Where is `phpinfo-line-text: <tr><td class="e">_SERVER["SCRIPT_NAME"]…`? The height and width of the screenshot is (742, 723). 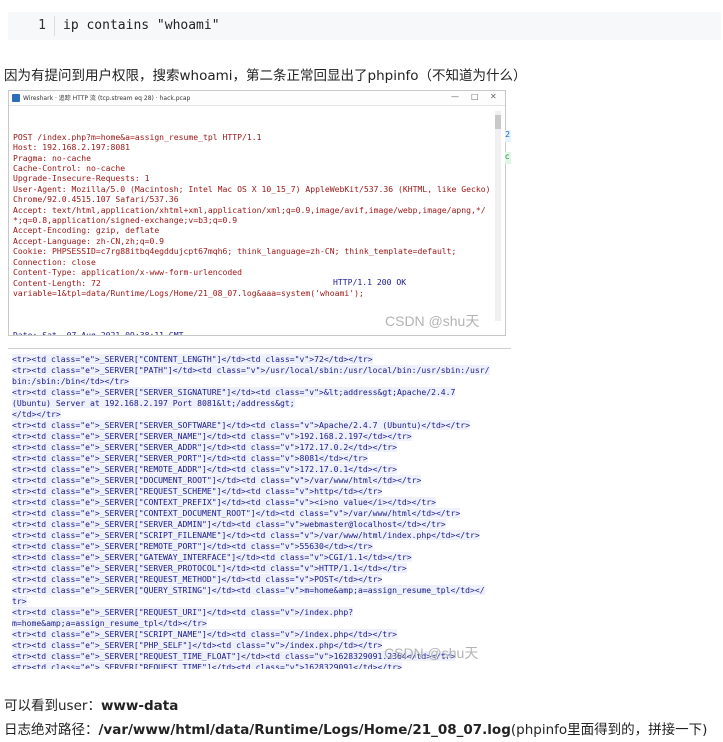
phpinfo-line-text: <tr><td class="e">_SERVER["SCRIPT_NAME"]… is located at coordinates (204, 634).